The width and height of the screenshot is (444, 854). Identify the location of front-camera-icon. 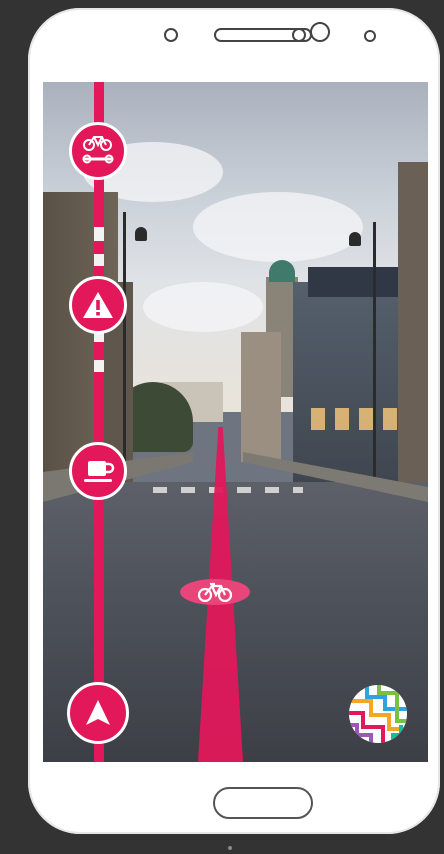
(320, 32).